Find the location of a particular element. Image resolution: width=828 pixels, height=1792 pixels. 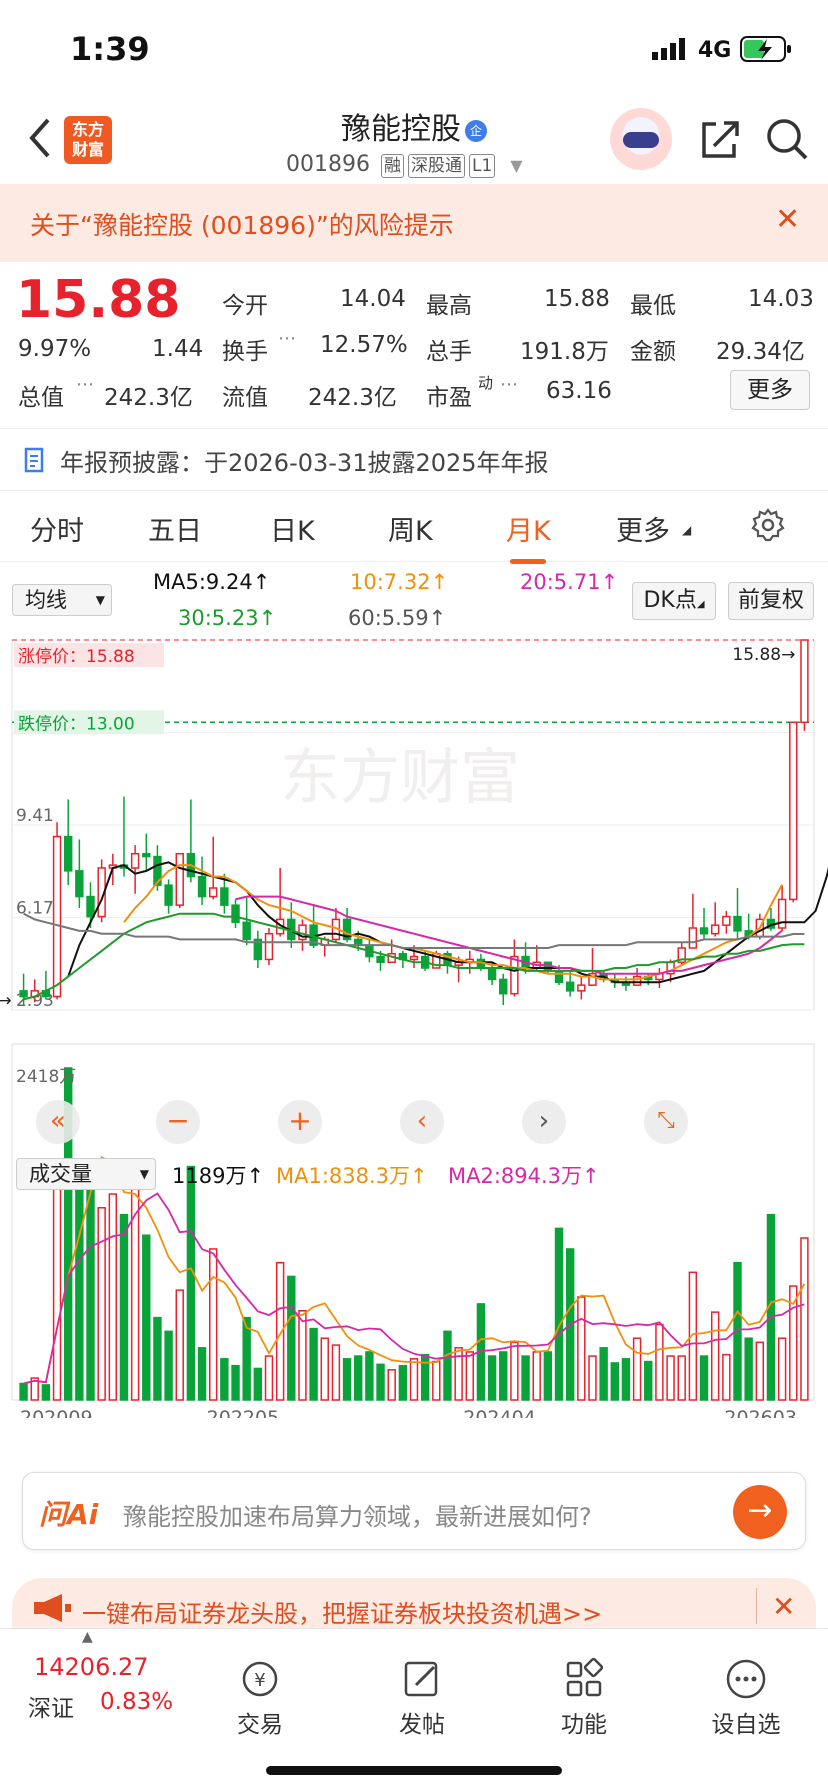

search-icon is located at coordinates (787, 139).